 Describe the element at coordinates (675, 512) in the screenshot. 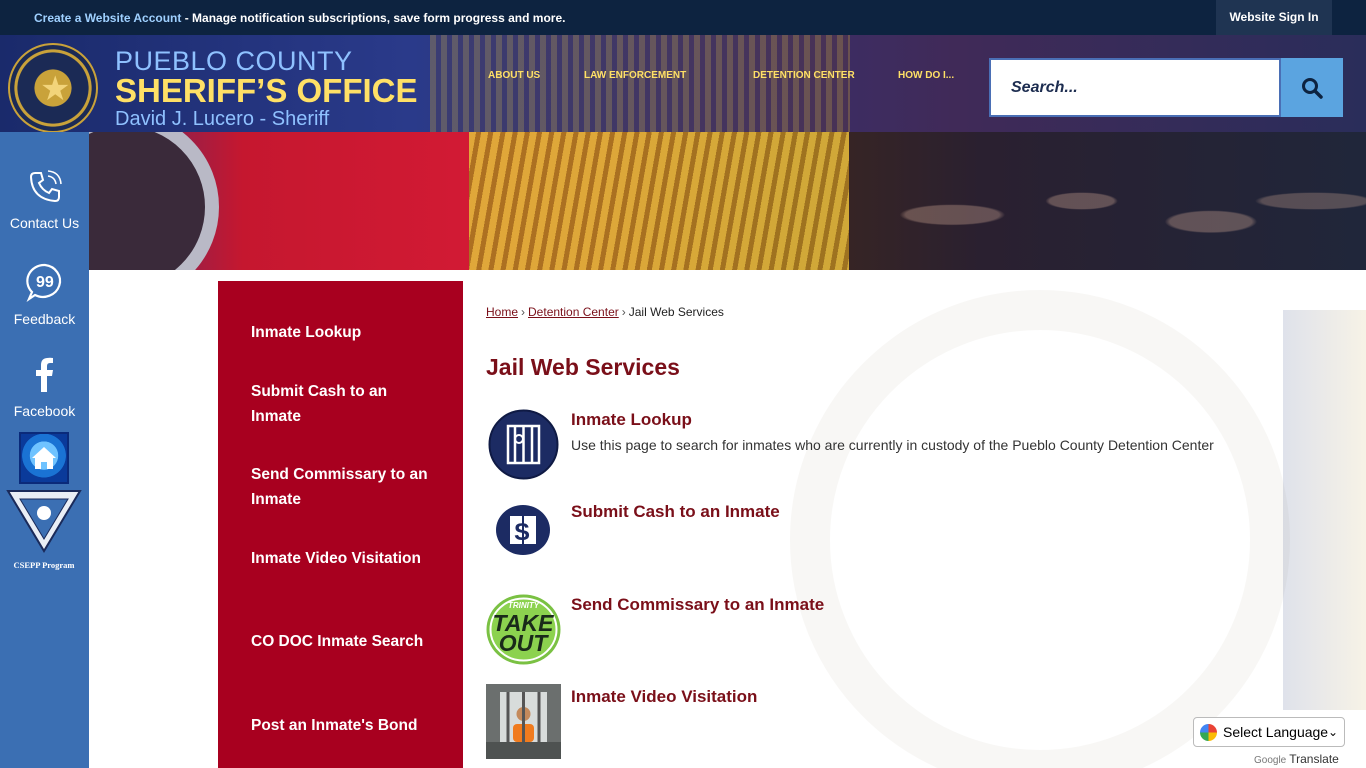

I see `entry-submit-cash-link: Submit Cash to an Inmate` at that location.